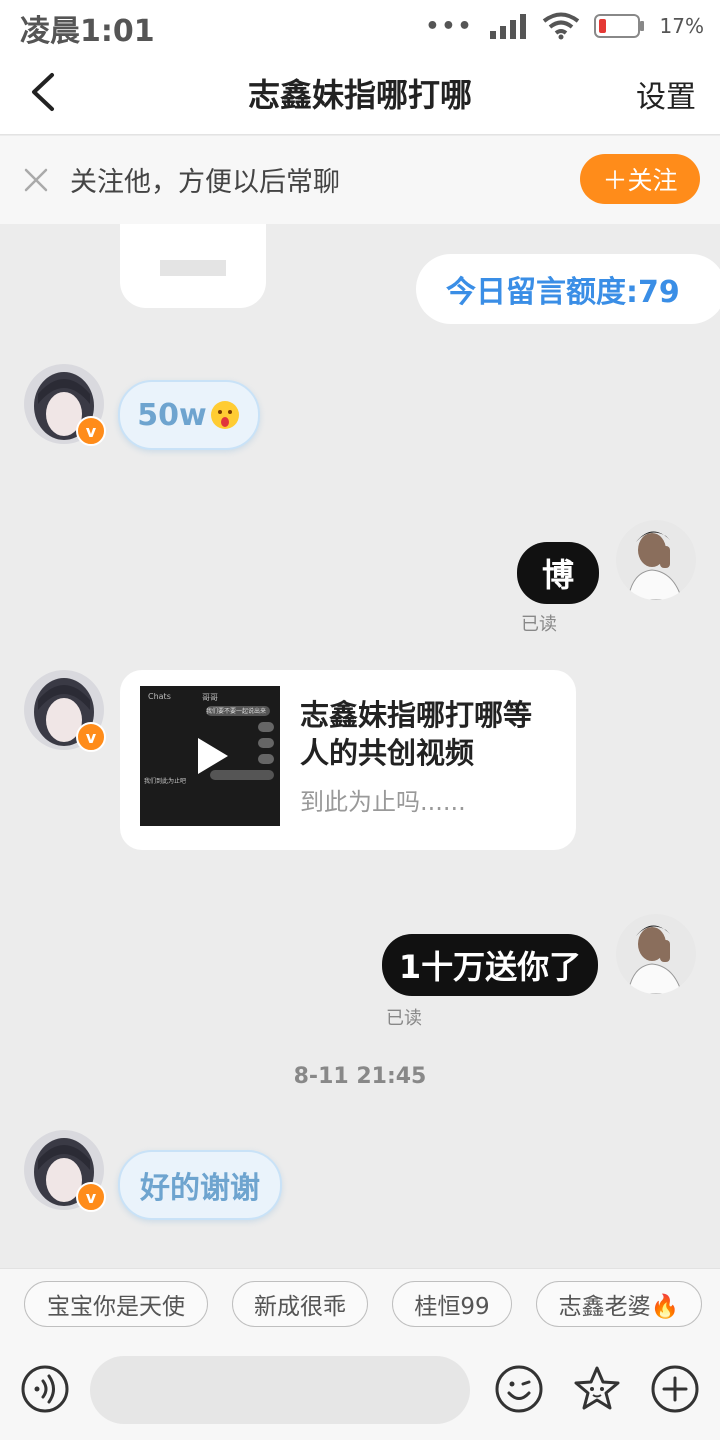  What do you see at coordinates (116, 1304) in the screenshot?
I see `quick-reply-chip: 宝宝你是天使` at bounding box center [116, 1304].